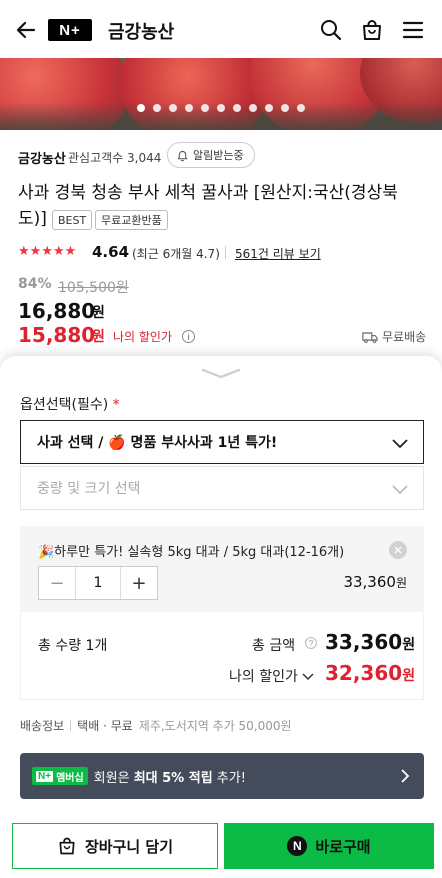 This screenshot has height=878, width=442. Describe the element at coordinates (364, 673) in the screenshot. I see `my-discount-total-value: 32,360` at that location.